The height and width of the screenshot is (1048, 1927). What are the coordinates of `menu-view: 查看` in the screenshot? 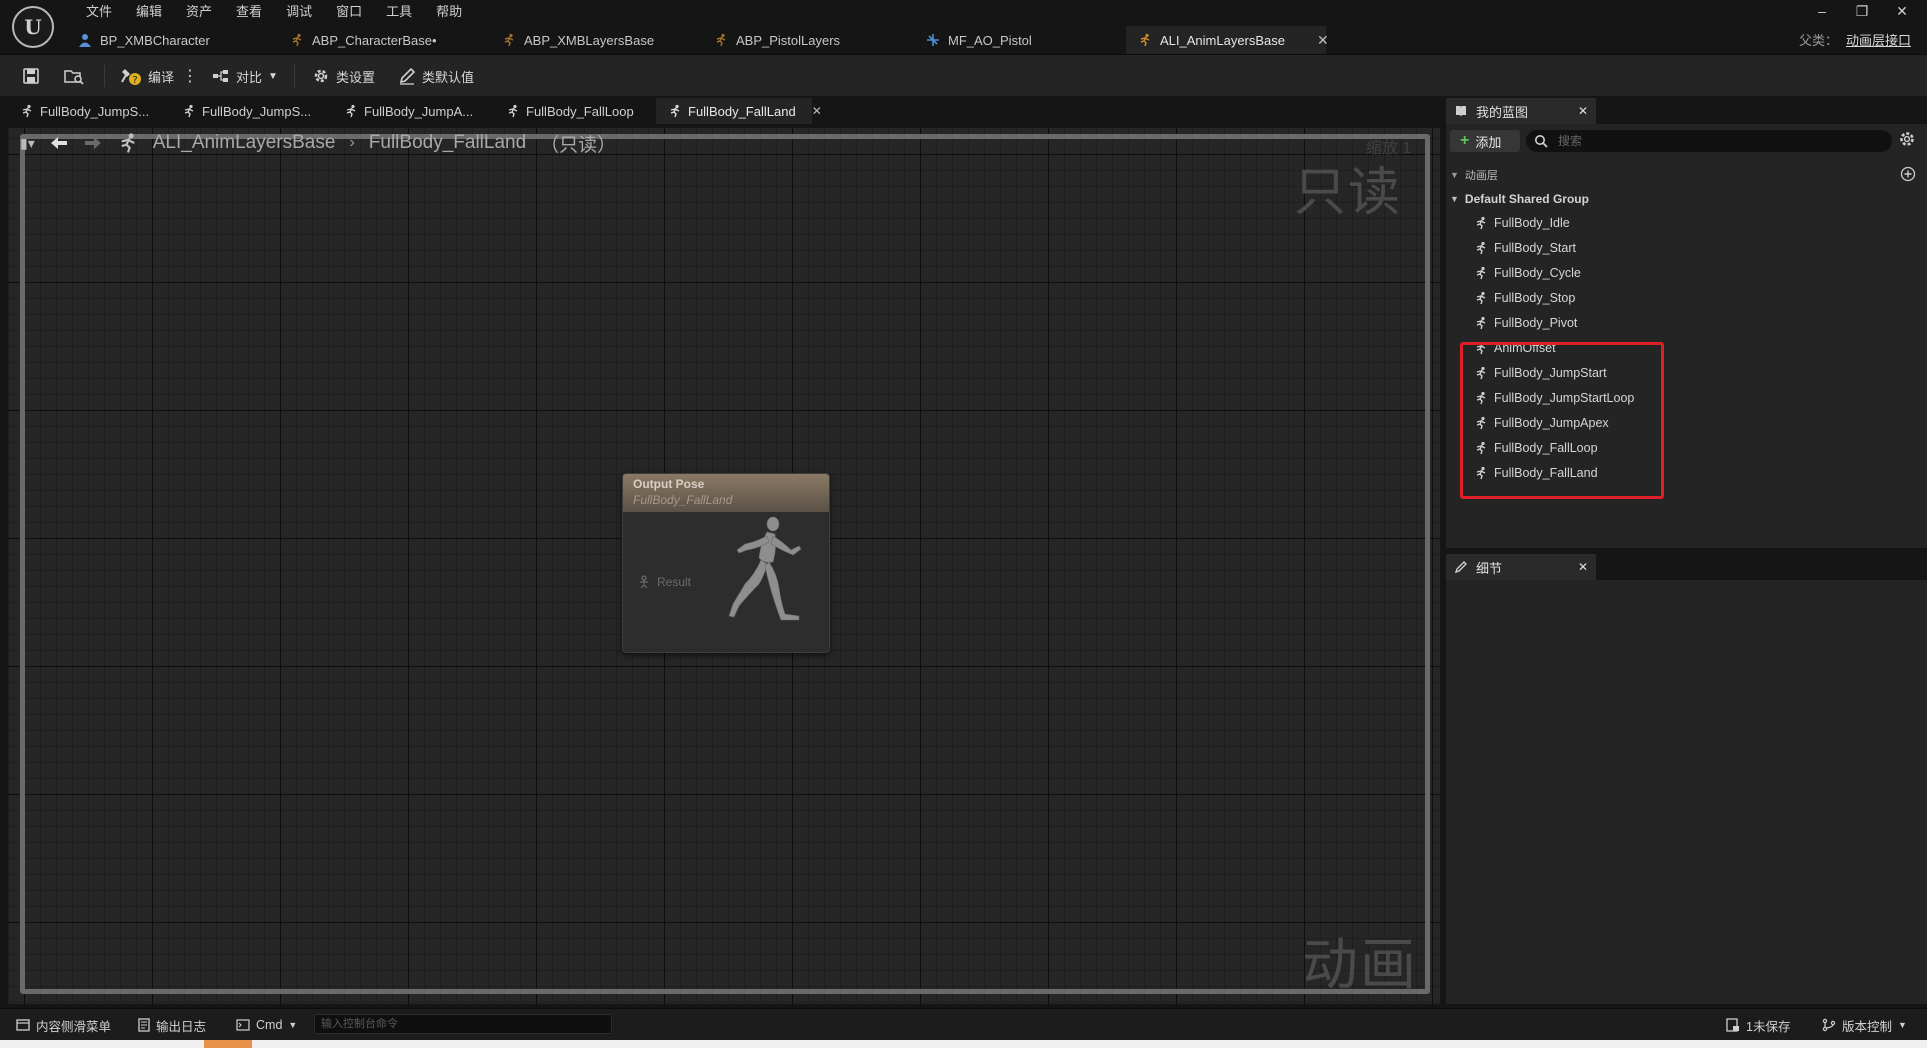 It's located at (249, 12).